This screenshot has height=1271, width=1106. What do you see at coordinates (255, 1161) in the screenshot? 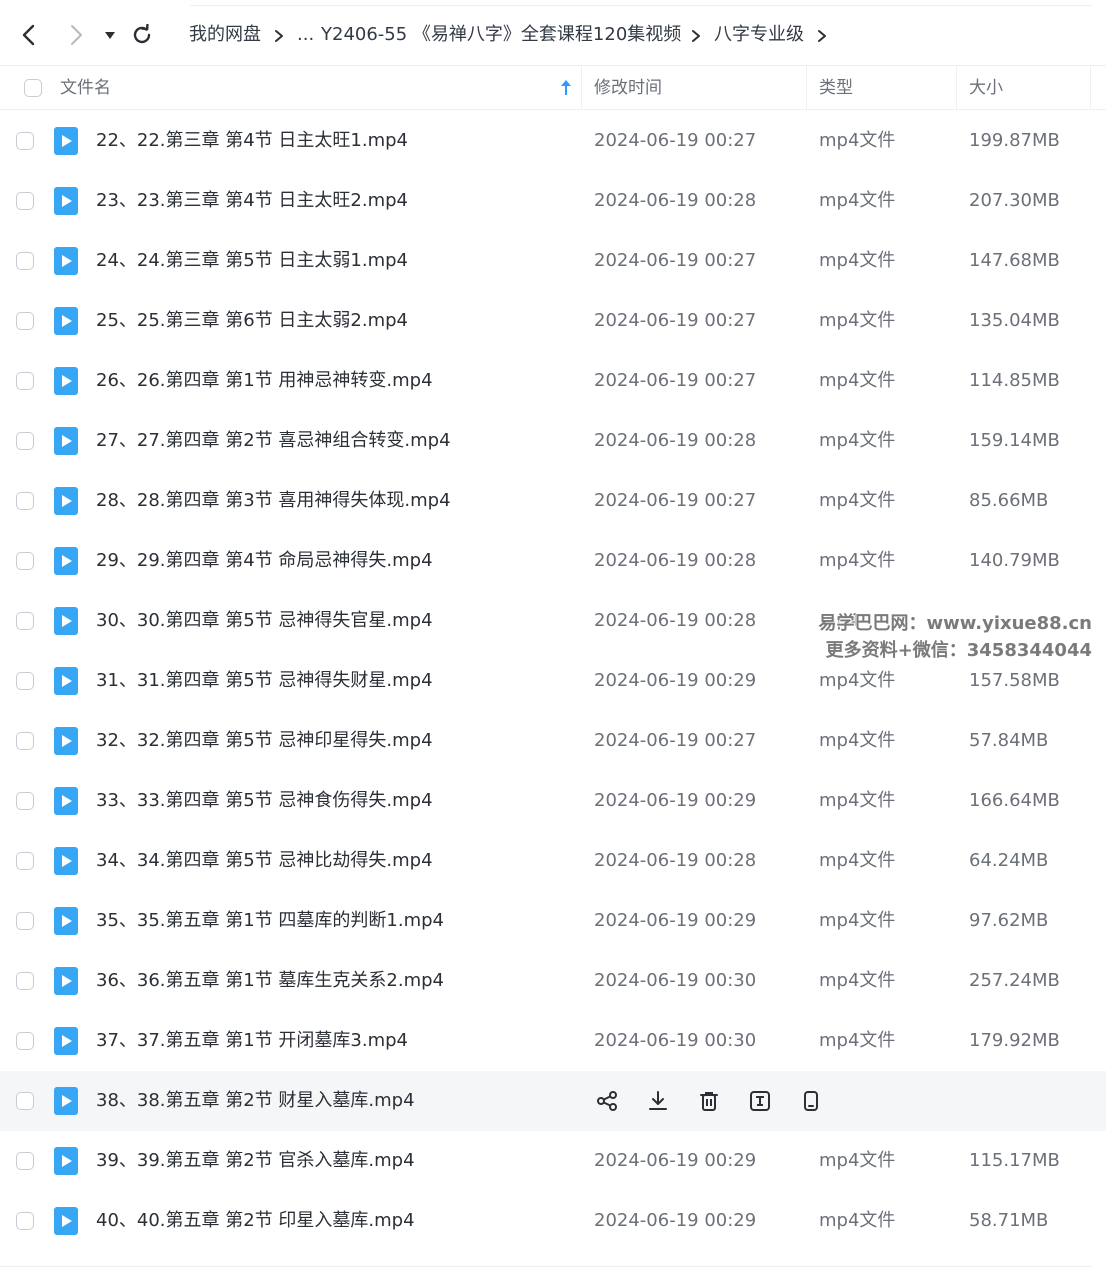
I see `file-name: 39、39.第五章 第2节 官杀入墓库.mp4` at bounding box center [255, 1161].